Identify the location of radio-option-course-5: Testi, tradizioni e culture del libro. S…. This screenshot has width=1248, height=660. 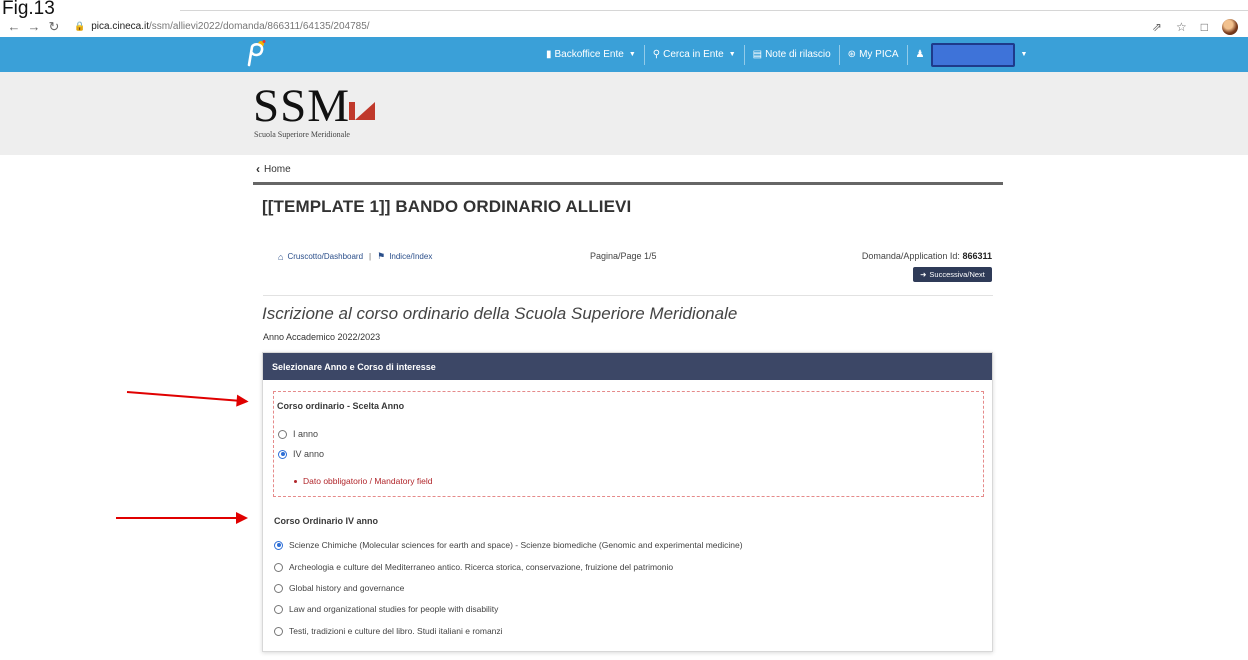
(388, 631).